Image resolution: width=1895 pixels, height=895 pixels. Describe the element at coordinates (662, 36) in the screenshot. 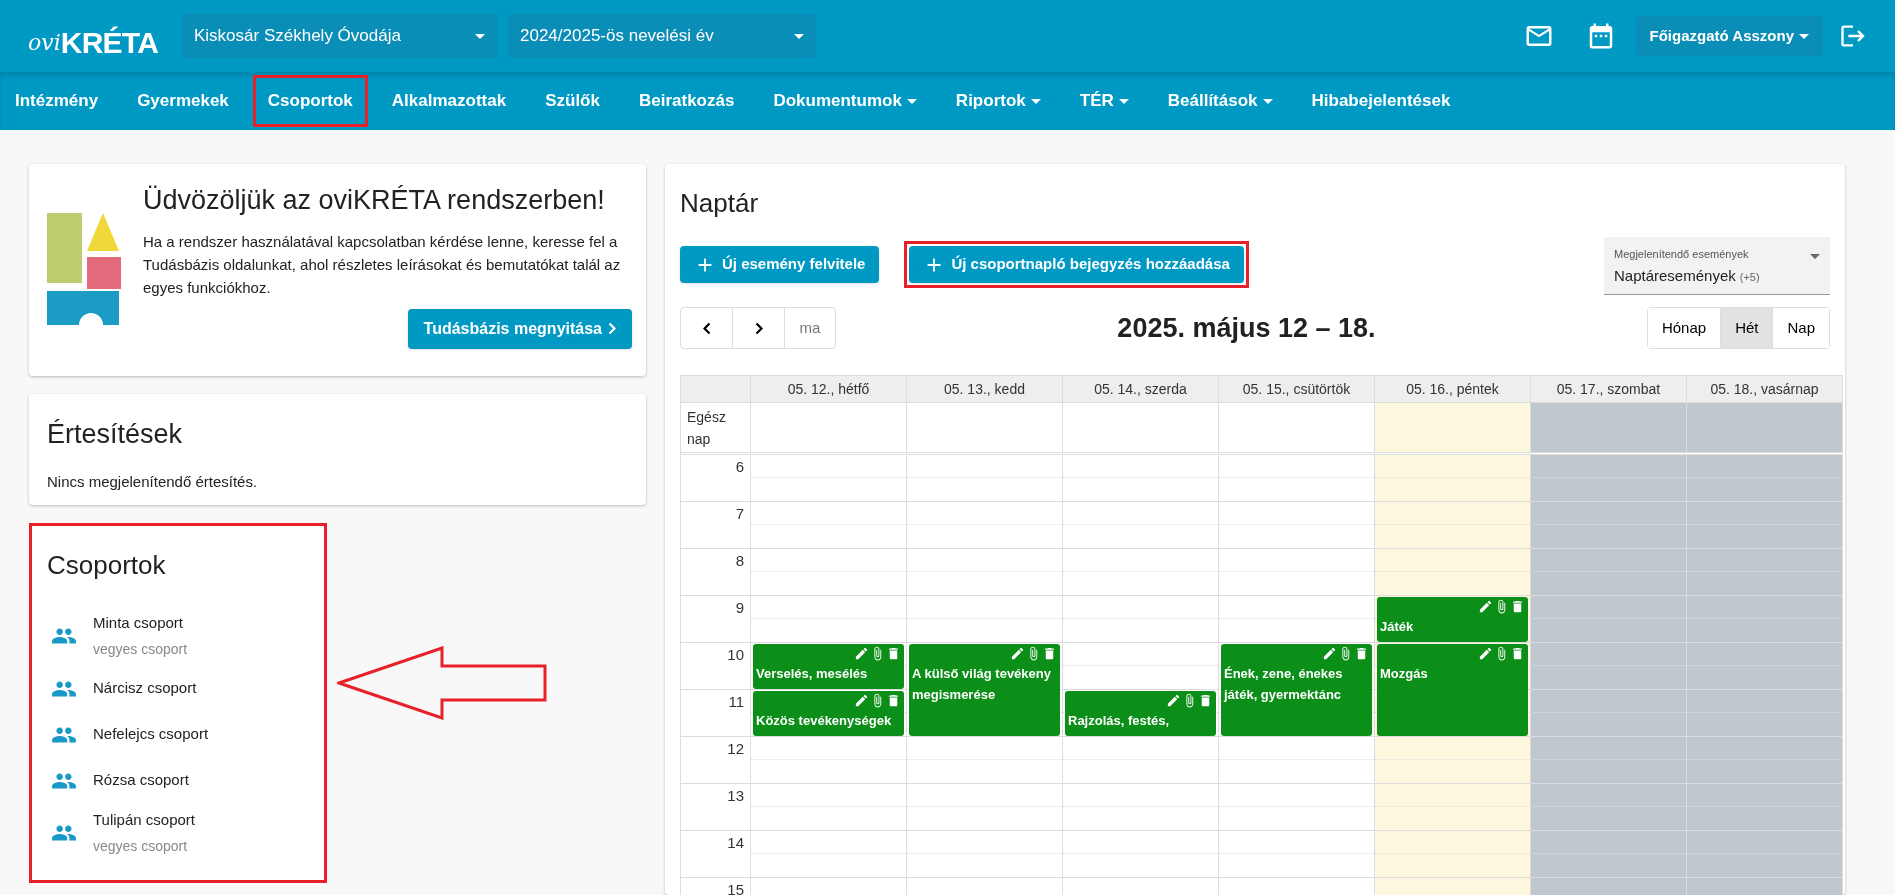

I see `year-select: 2024/2025-ös nevelési év` at that location.